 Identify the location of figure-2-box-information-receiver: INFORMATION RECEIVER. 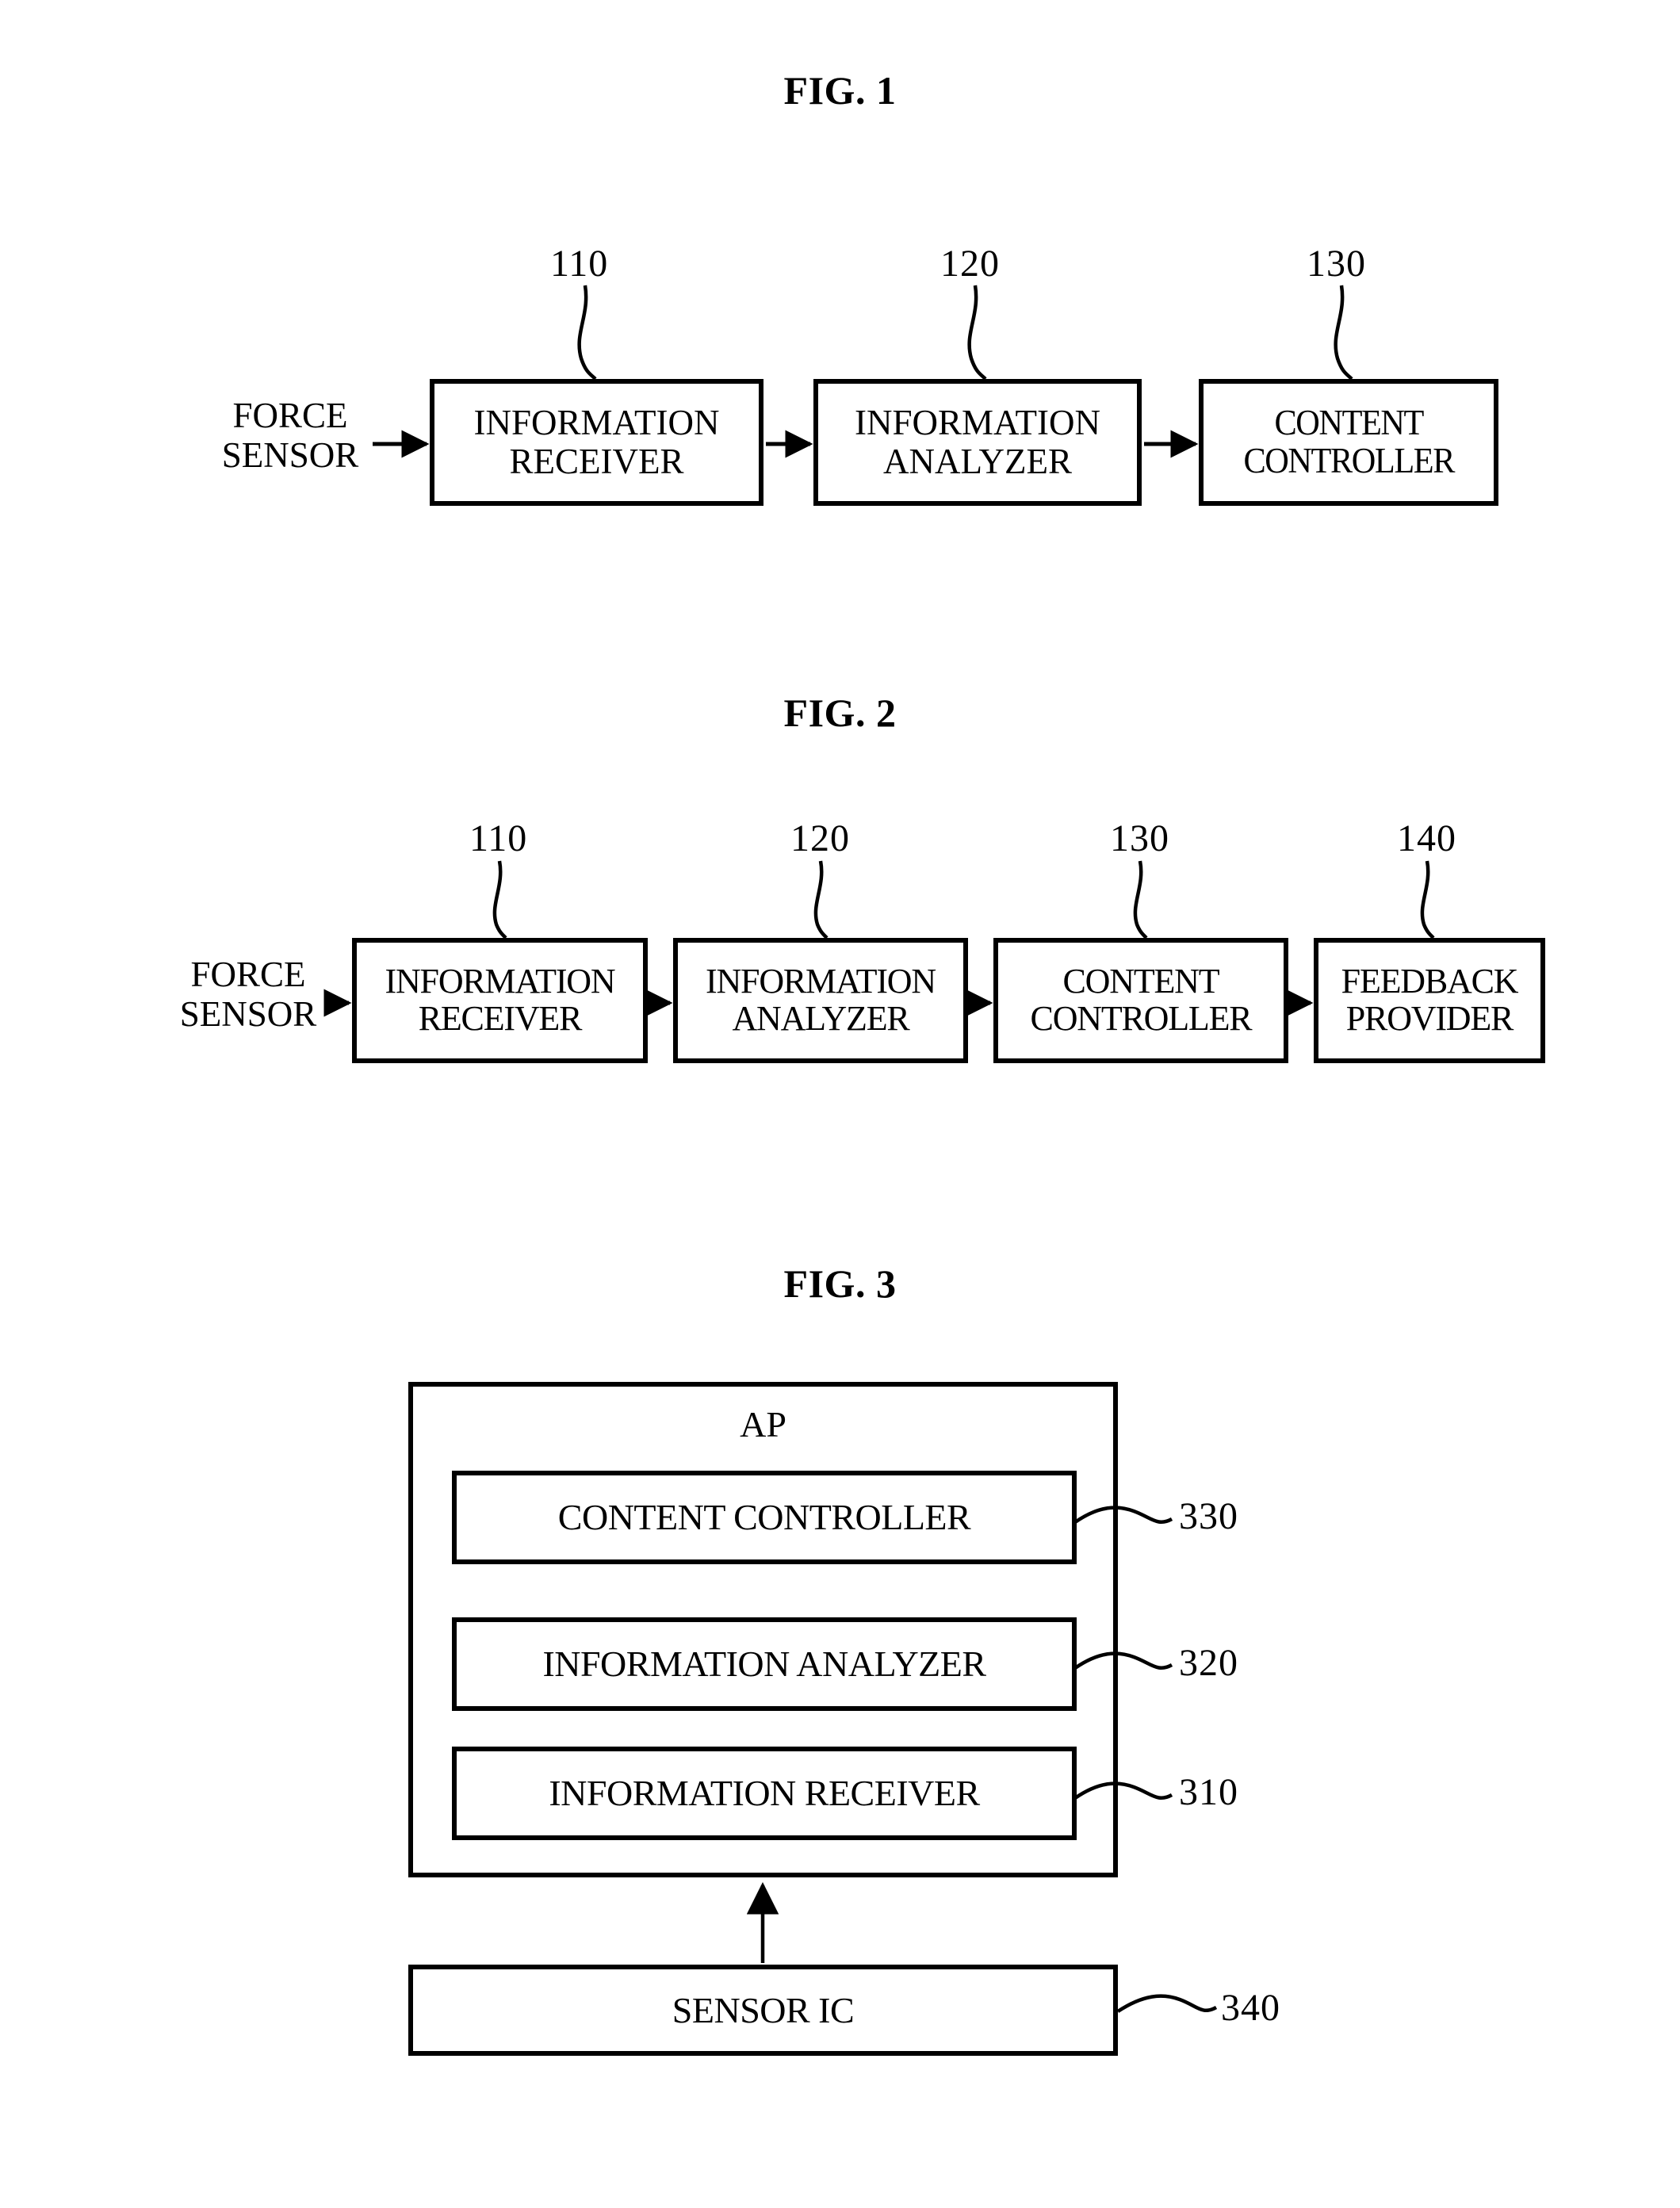
(500, 1000).